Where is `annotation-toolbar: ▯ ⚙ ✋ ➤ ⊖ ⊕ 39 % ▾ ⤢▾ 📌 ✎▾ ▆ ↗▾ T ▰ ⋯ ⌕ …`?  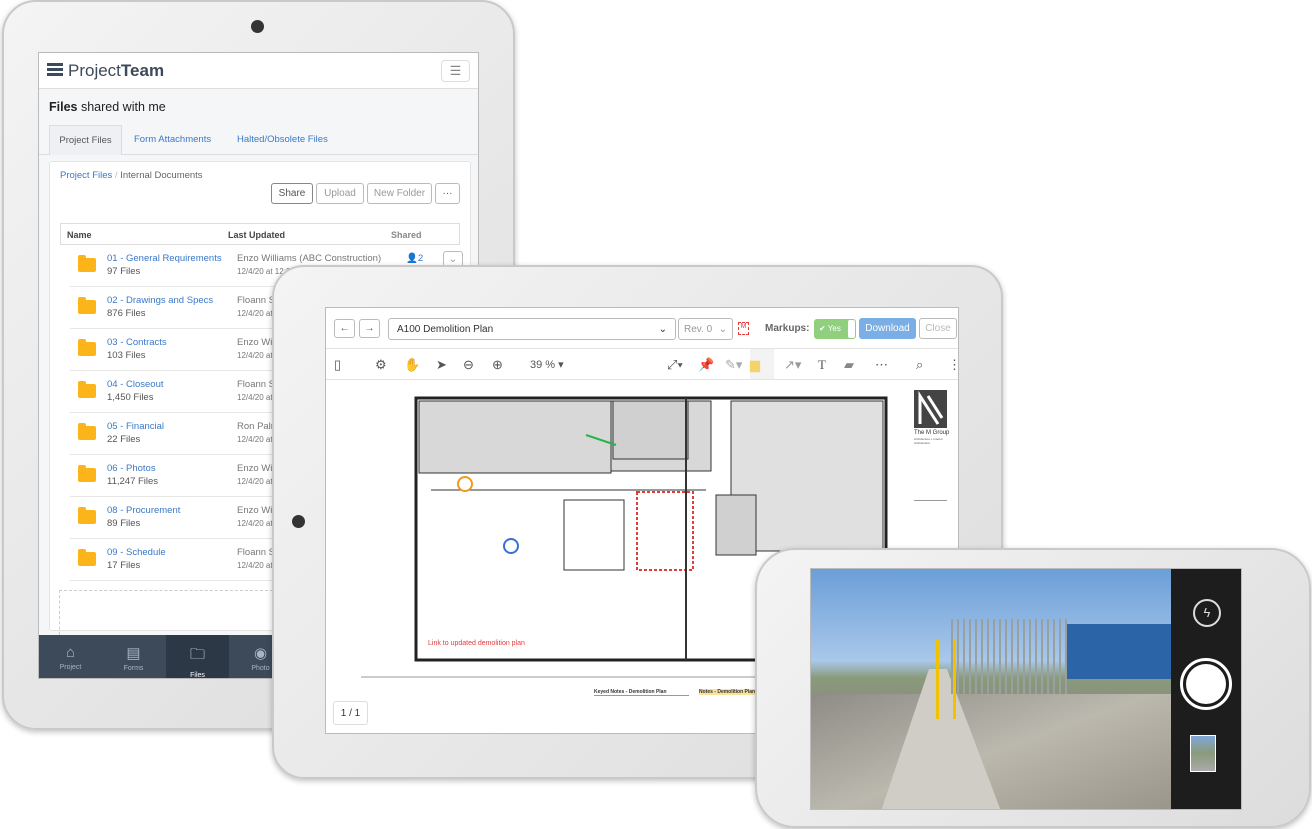
annotation-toolbar: ▯ ⚙ ✋ ➤ ⊖ ⊕ 39 % ▾ ⤢▾ 📌 ✎▾ ▆ ↗▾ T ▰ ⋯ ⌕ … is located at coordinates (642, 364).